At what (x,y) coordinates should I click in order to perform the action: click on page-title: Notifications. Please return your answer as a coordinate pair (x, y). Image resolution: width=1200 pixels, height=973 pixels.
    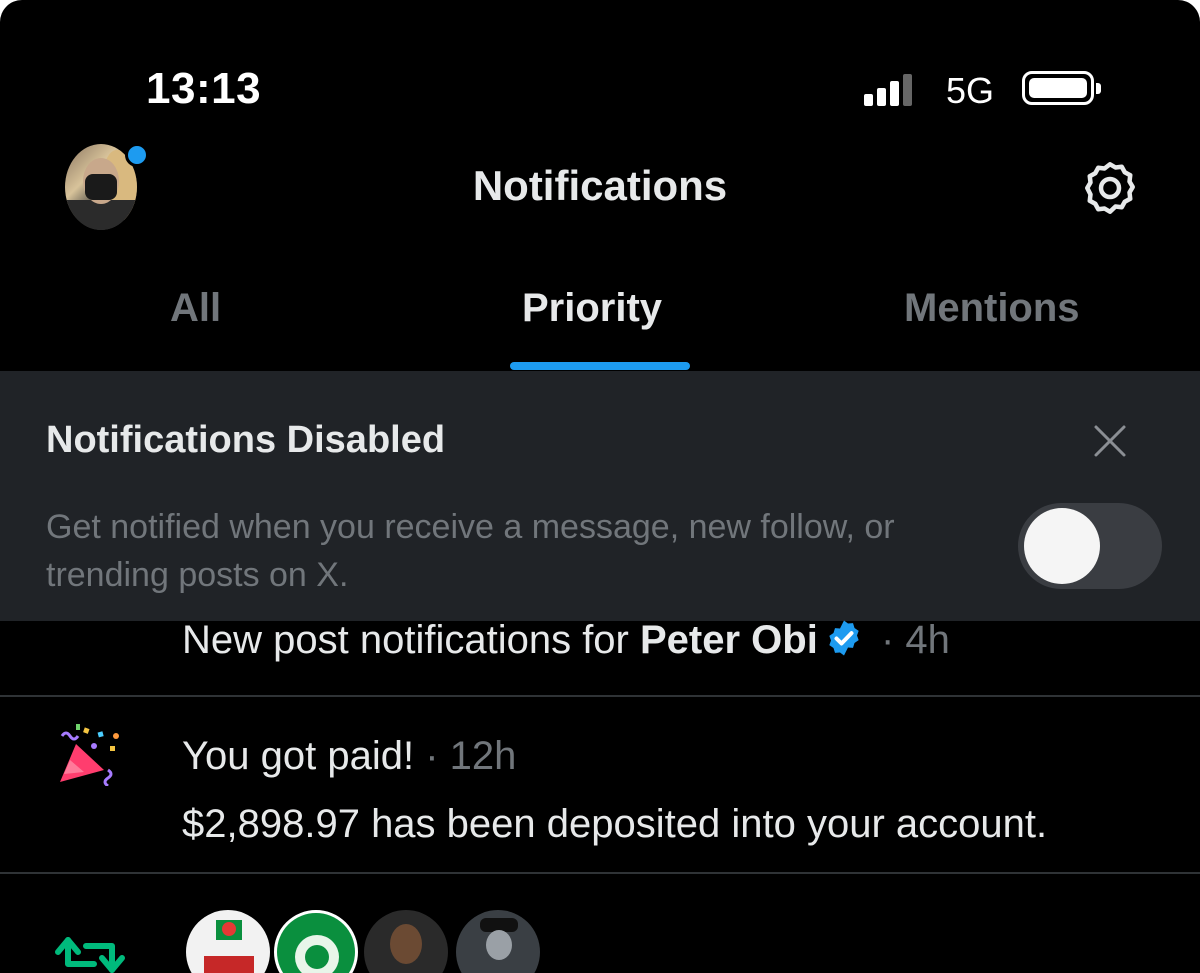
    Looking at the image, I should click on (600, 185).